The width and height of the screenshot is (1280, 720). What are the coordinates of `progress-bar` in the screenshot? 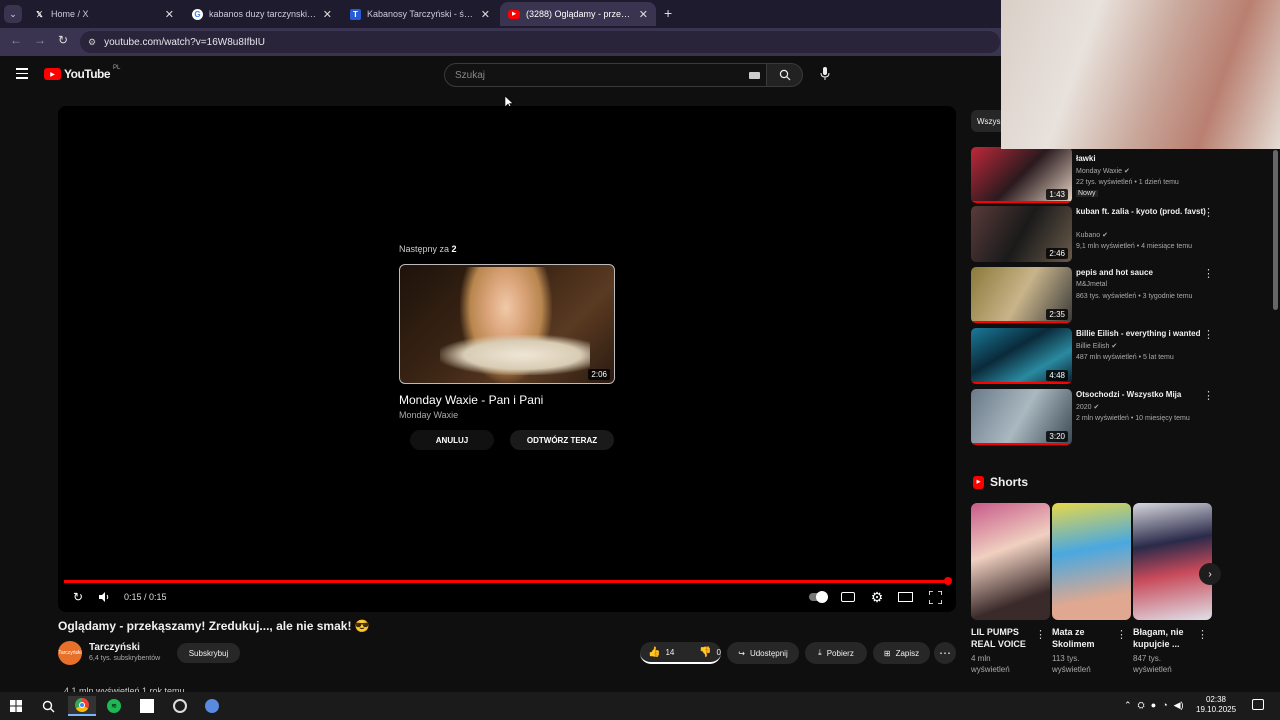 It's located at (506, 581).